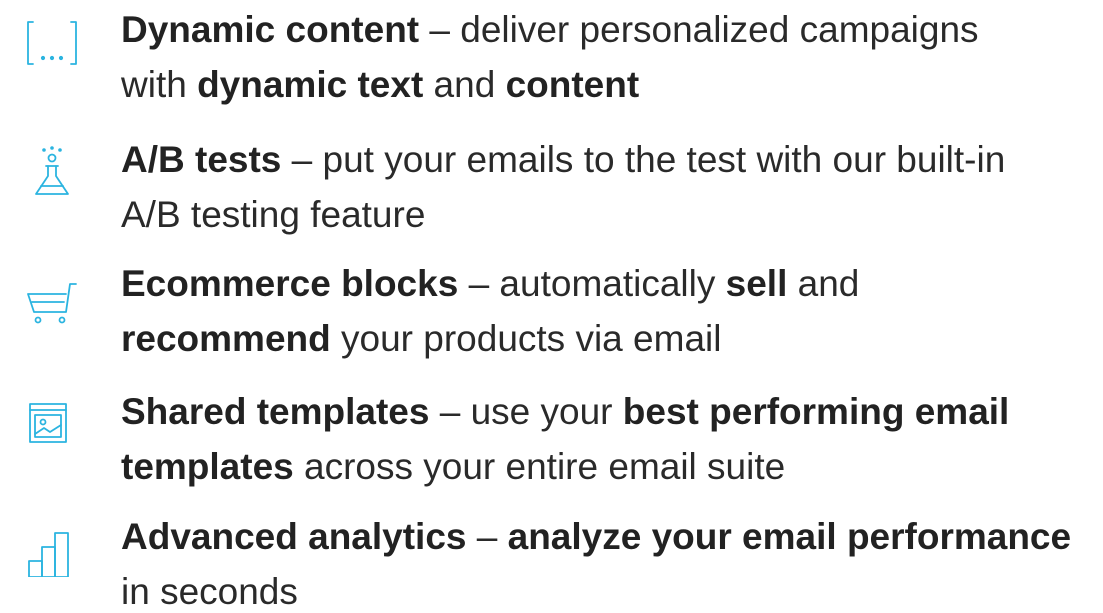 The width and height of the screenshot is (1103, 613). What do you see at coordinates (52, 172) in the screenshot?
I see `flask-icon` at bounding box center [52, 172].